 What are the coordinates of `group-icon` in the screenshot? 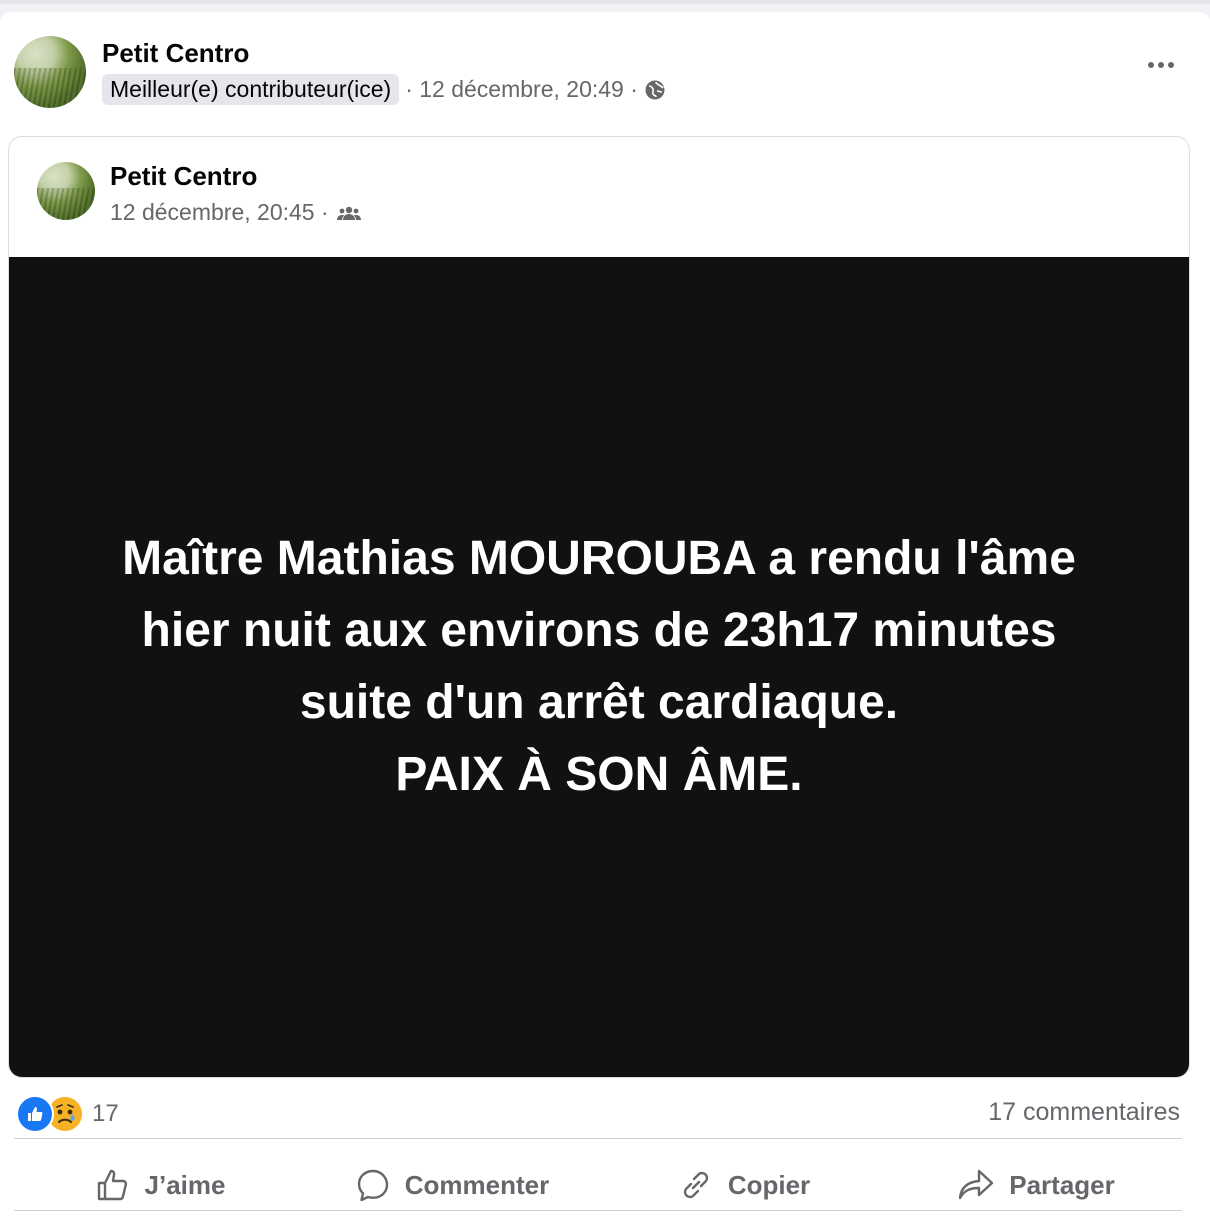 It's located at (348, 213).